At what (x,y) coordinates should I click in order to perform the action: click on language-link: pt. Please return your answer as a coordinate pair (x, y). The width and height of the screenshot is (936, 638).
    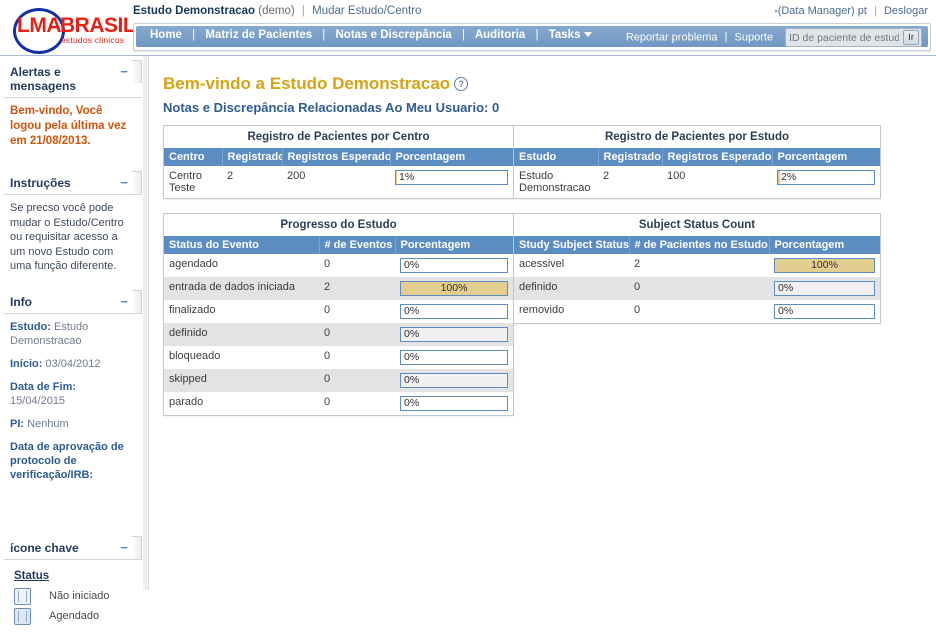
    Looking at the image, I should click on (862, 11).